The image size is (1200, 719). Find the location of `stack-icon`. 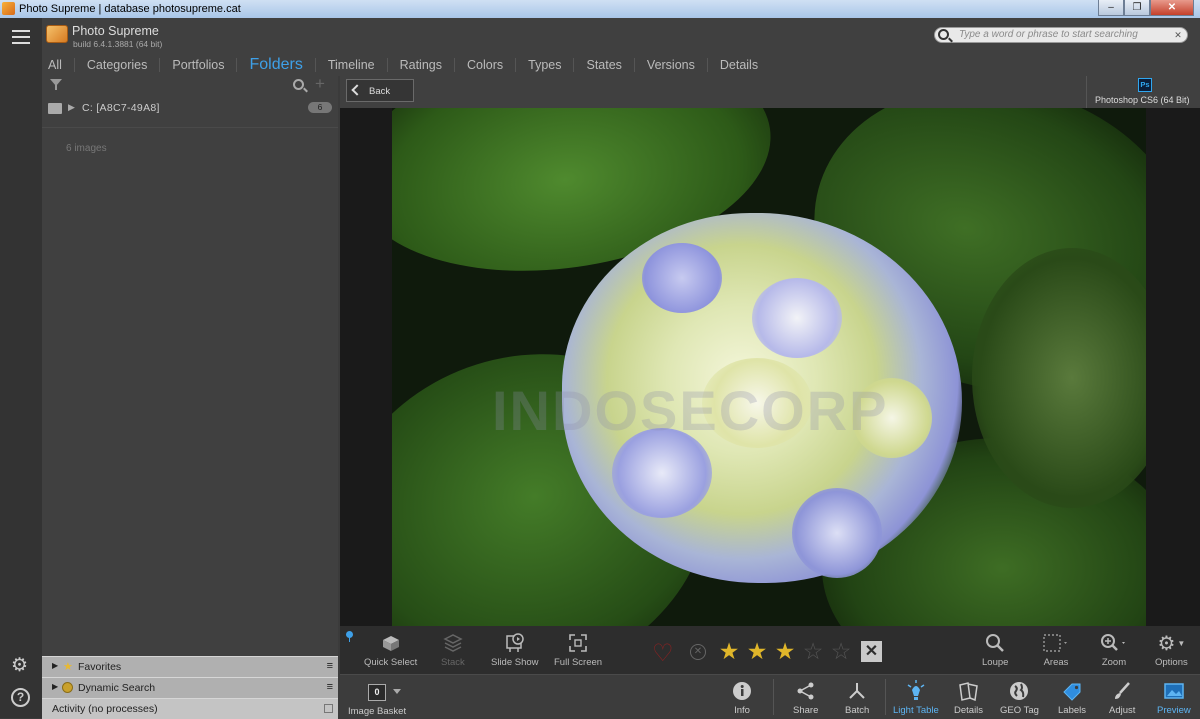

stack-icon is located at coordinates (453, 643).